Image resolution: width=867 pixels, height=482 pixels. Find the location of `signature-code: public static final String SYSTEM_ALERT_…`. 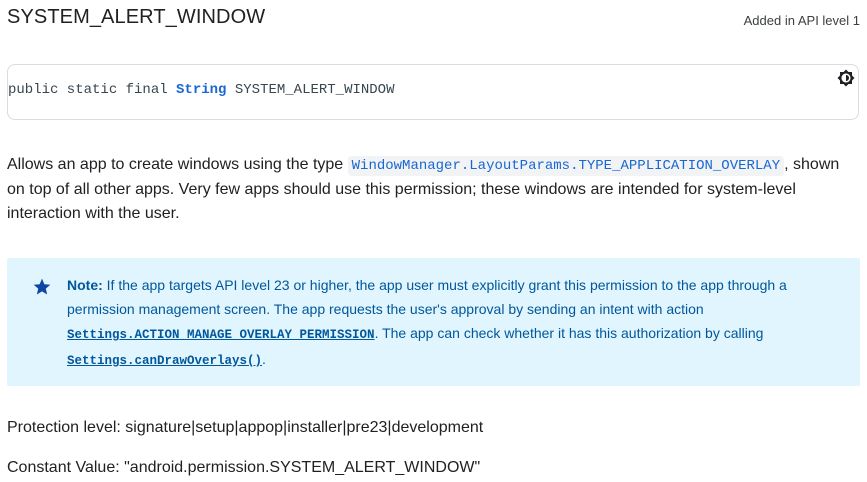

signature-code: public static final String SYSTEM_ALERT_… is located at coordinates (201, 90).